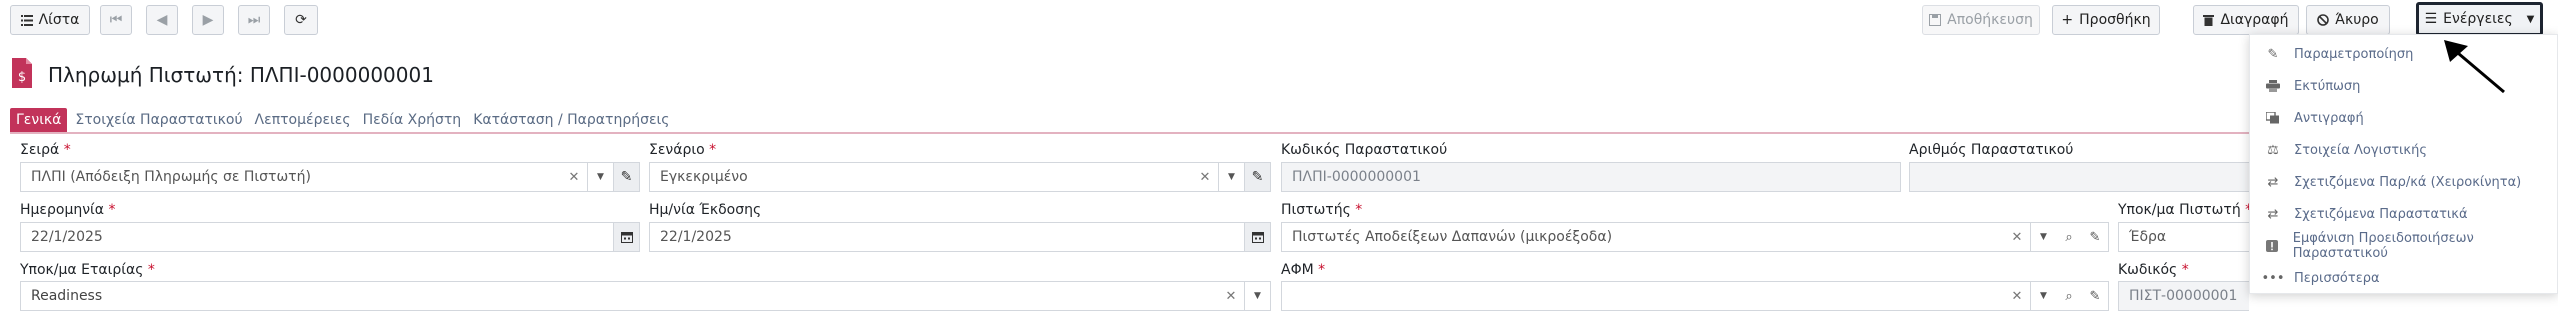 Image resolution: width=2558 pixels, height=316 pixels. Describe the element at coordinates (1284, 133) in the screenshot. I see `tab-underline` at that location.